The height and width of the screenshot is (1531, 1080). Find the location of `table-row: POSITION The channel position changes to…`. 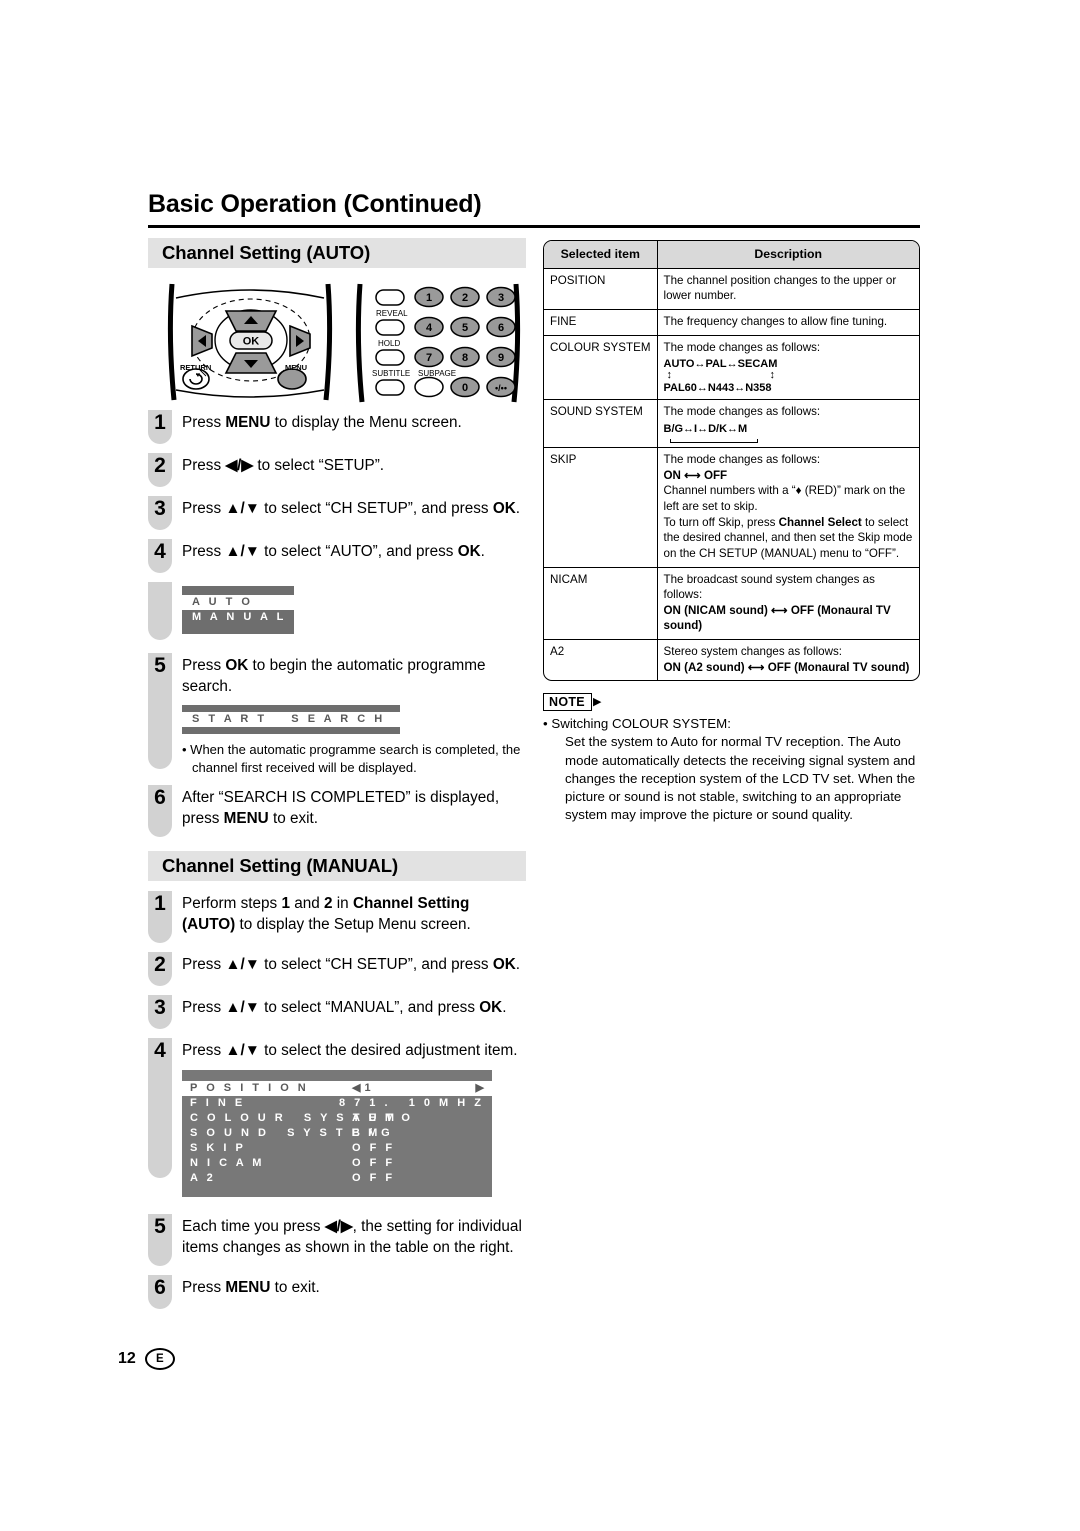

table-row: POSITION The channel position changes to… is located at coordinates (731, 288).